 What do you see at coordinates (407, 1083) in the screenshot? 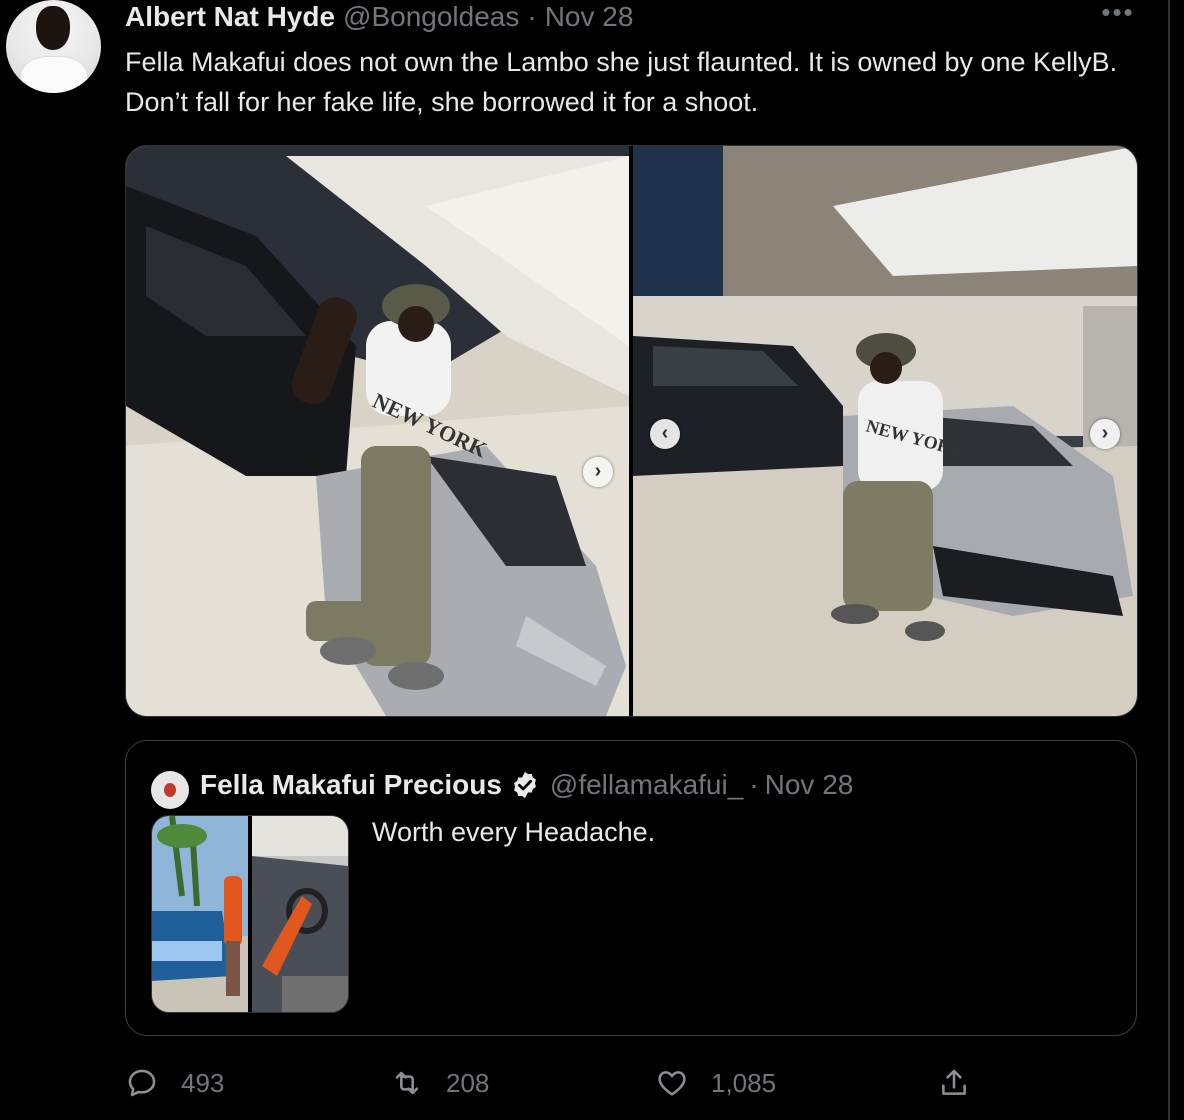
I see `retweet-icon` at bounding box center [407, 1083].